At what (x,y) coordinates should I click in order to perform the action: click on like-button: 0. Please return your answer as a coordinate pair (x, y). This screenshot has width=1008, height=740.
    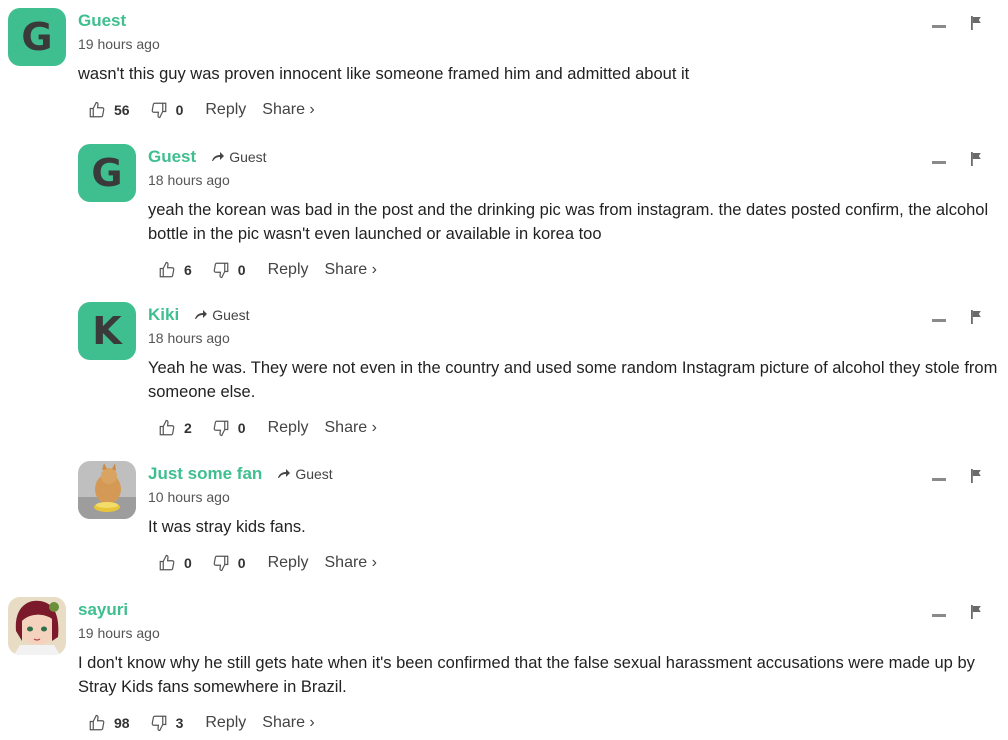
    Looking at the image, I should click on (175, 563).